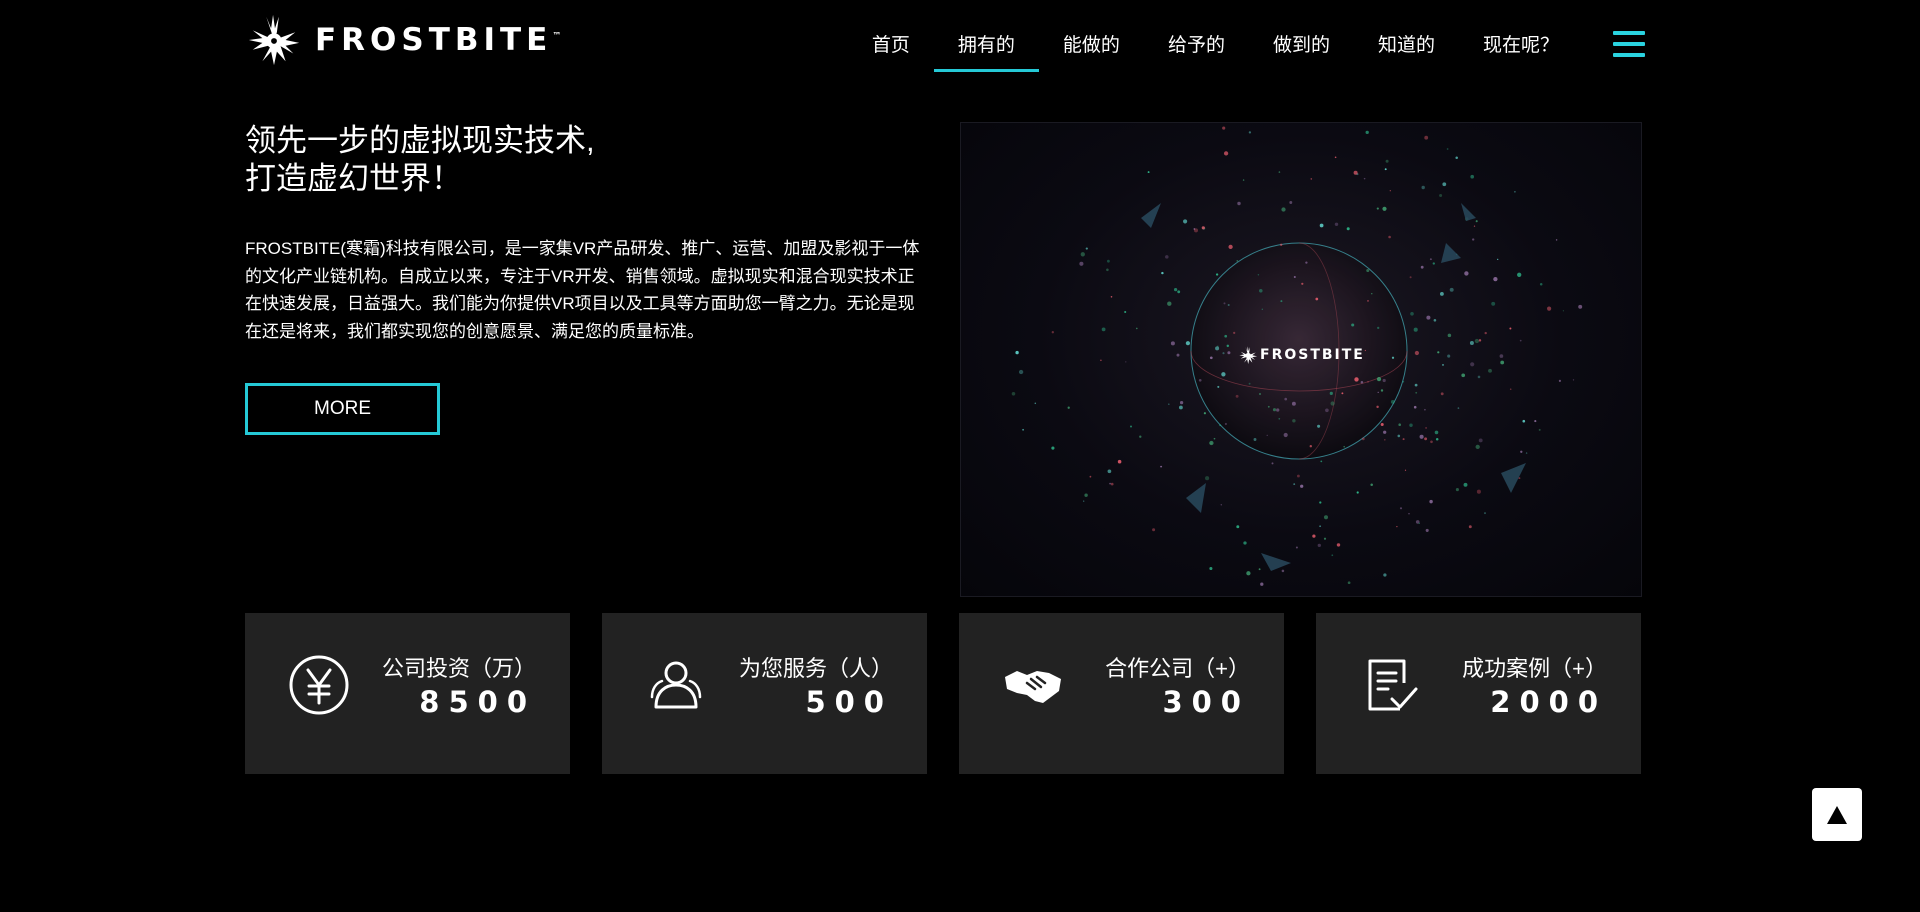  Describe the element at coordinates (1521, 40) in the screenshot. I see `nav-item-now: 现在呢？` at that location.